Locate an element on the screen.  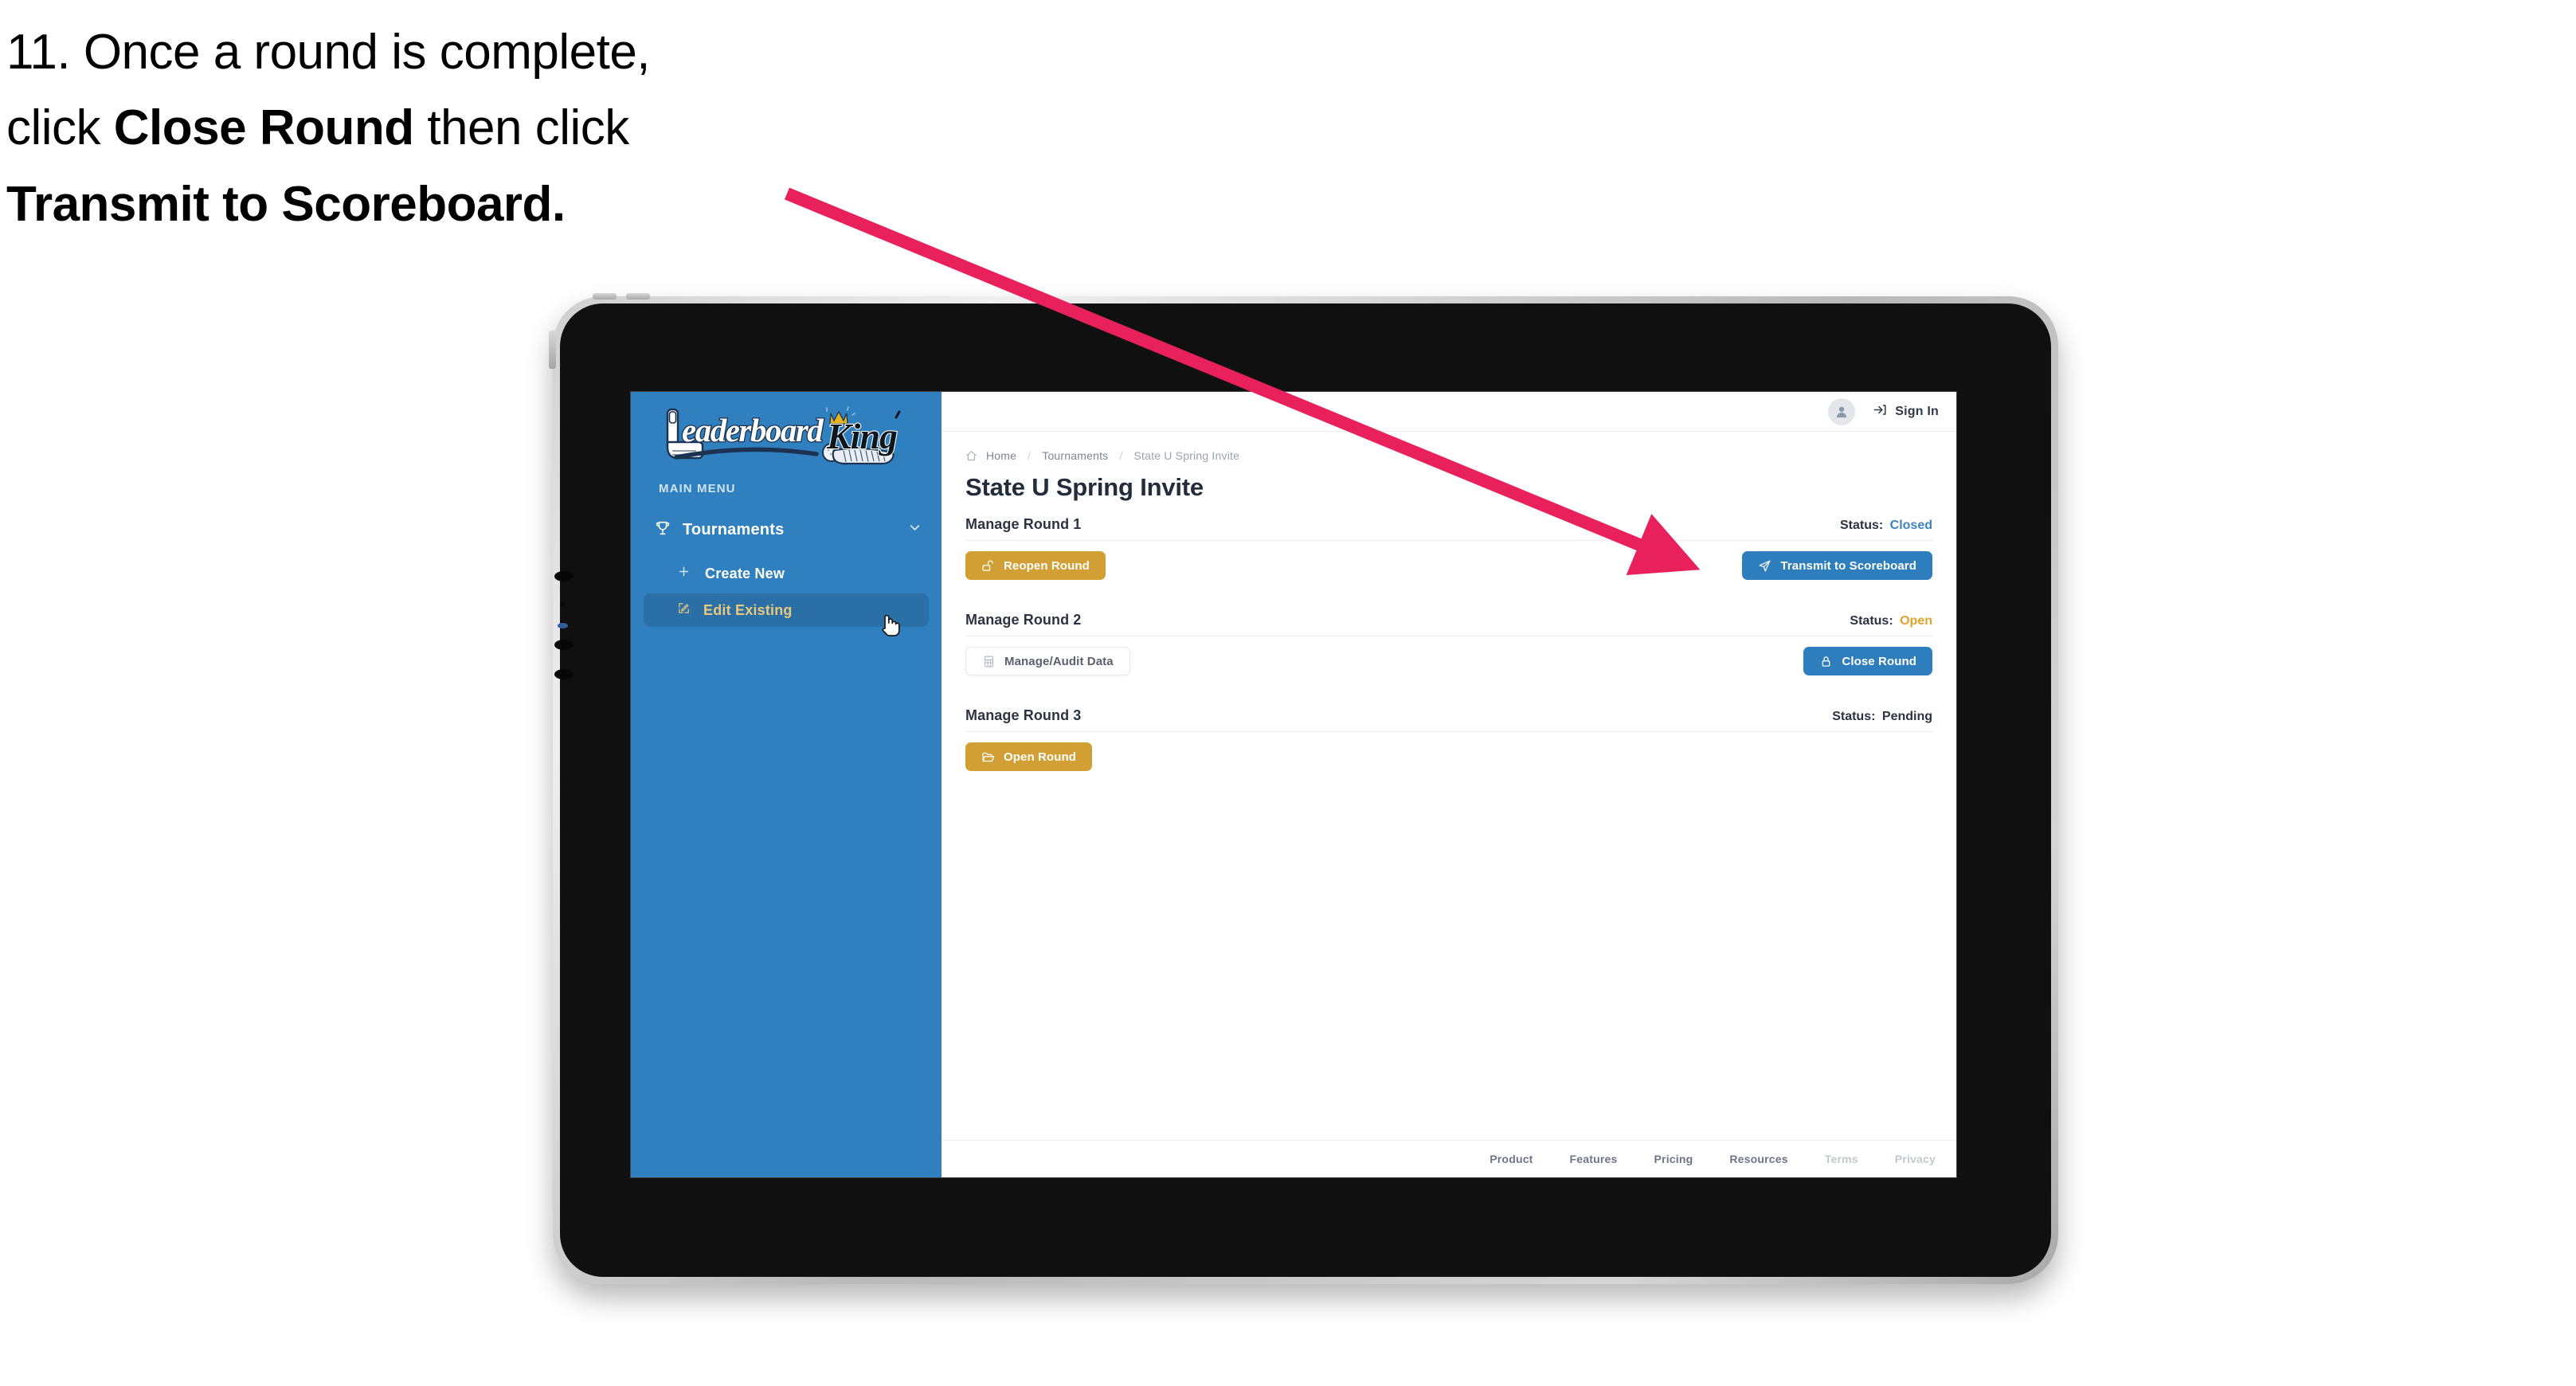
reopen-round-button: Reopen Round is located at coordinates (1035, 565).